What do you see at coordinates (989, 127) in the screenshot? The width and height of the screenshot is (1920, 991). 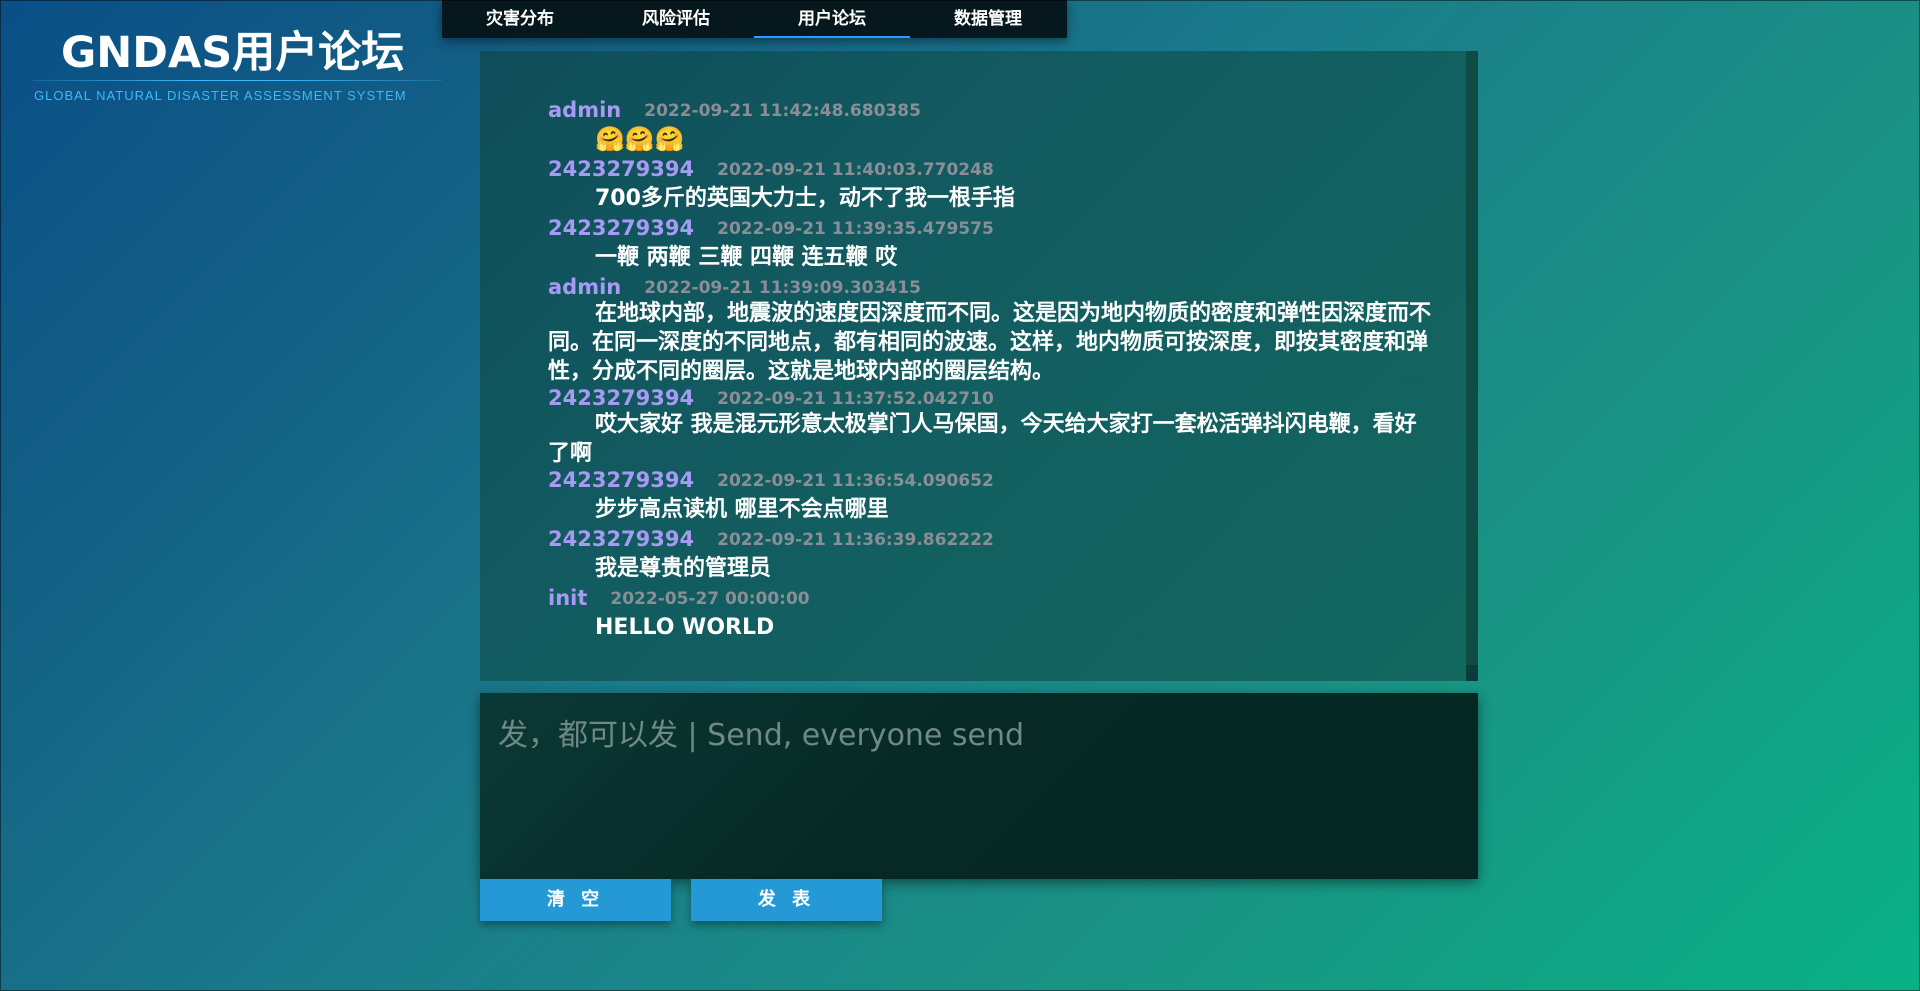 I see `message-item: admin 2022-09-21 11:42:48.680385 🤗🤗🤗` at bounding box center [989, 127].